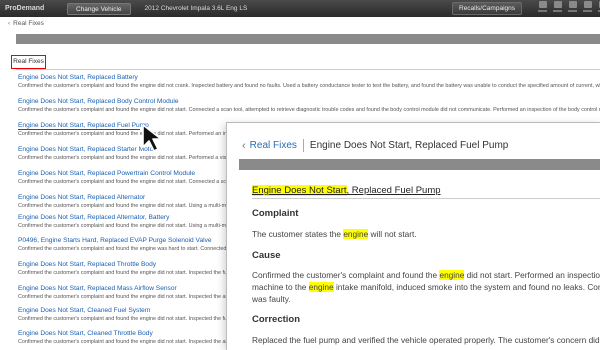  What do you see at coordinates (99, 8) in the screenshot?
I see `change-vehicle-button: Change Vehicle` at bounding box center [99, 8].